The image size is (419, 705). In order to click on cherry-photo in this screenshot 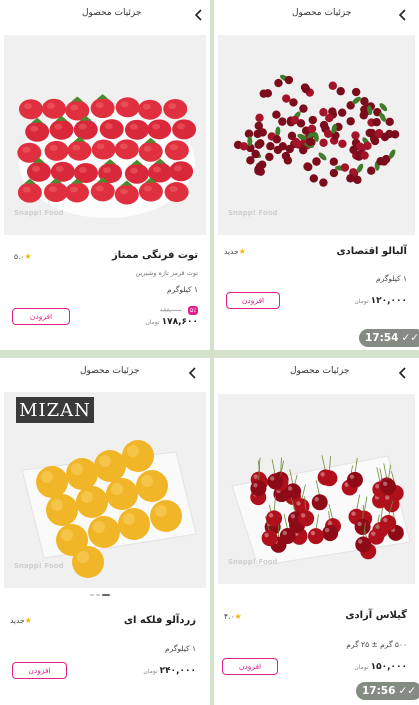, I will do `click(316, 489)`.